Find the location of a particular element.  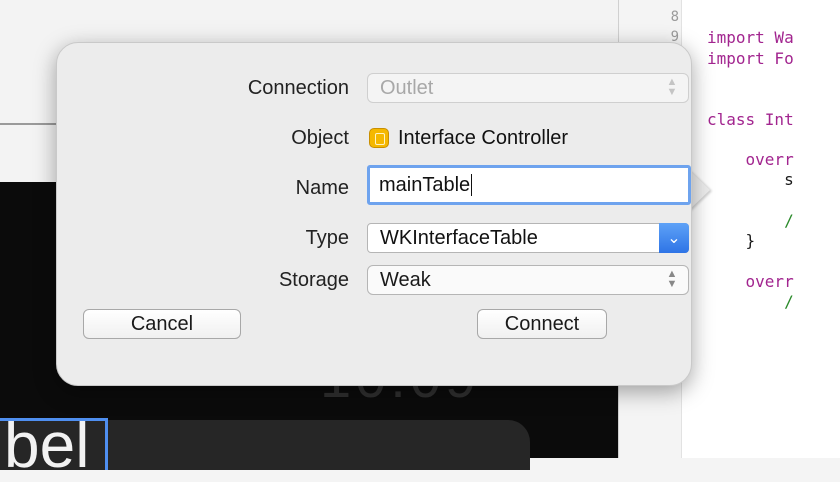

selection-outline is located at coordinates (54, 444).